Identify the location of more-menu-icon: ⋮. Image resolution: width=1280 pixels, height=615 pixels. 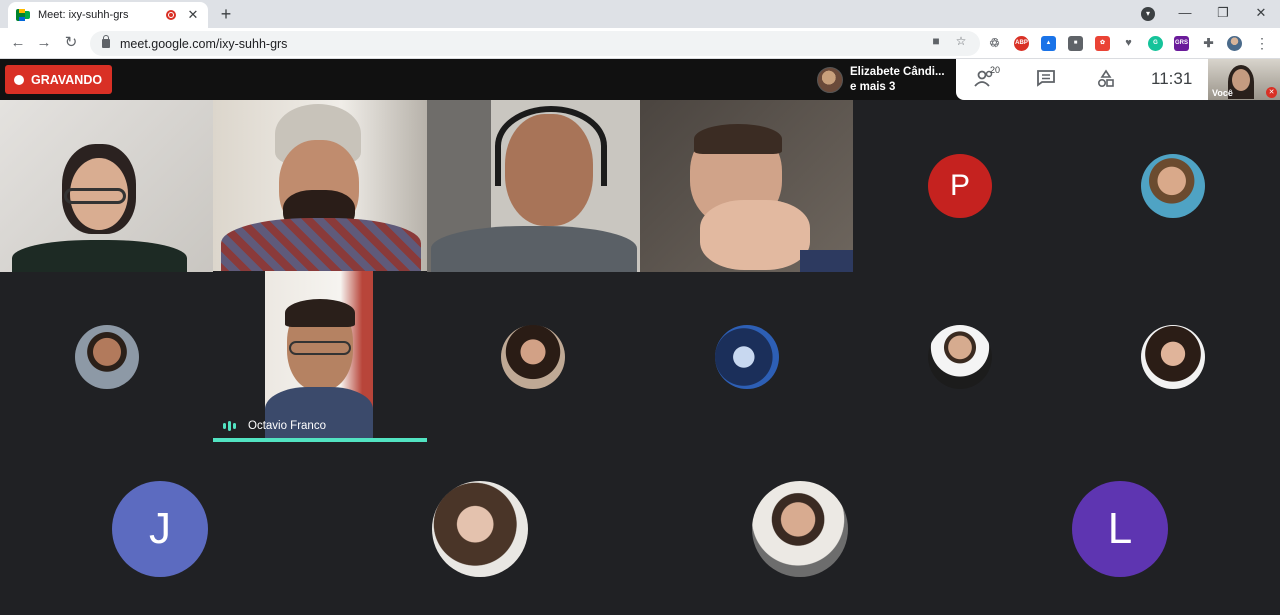
(1262, 43).